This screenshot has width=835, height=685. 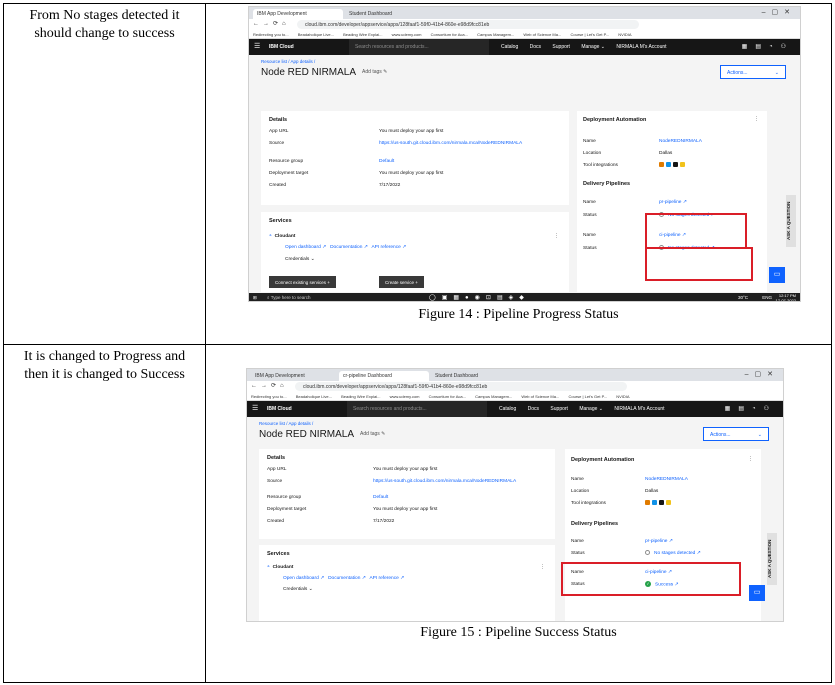 I want to click on create-service-button: Create service +, so click(x=401, y=282).